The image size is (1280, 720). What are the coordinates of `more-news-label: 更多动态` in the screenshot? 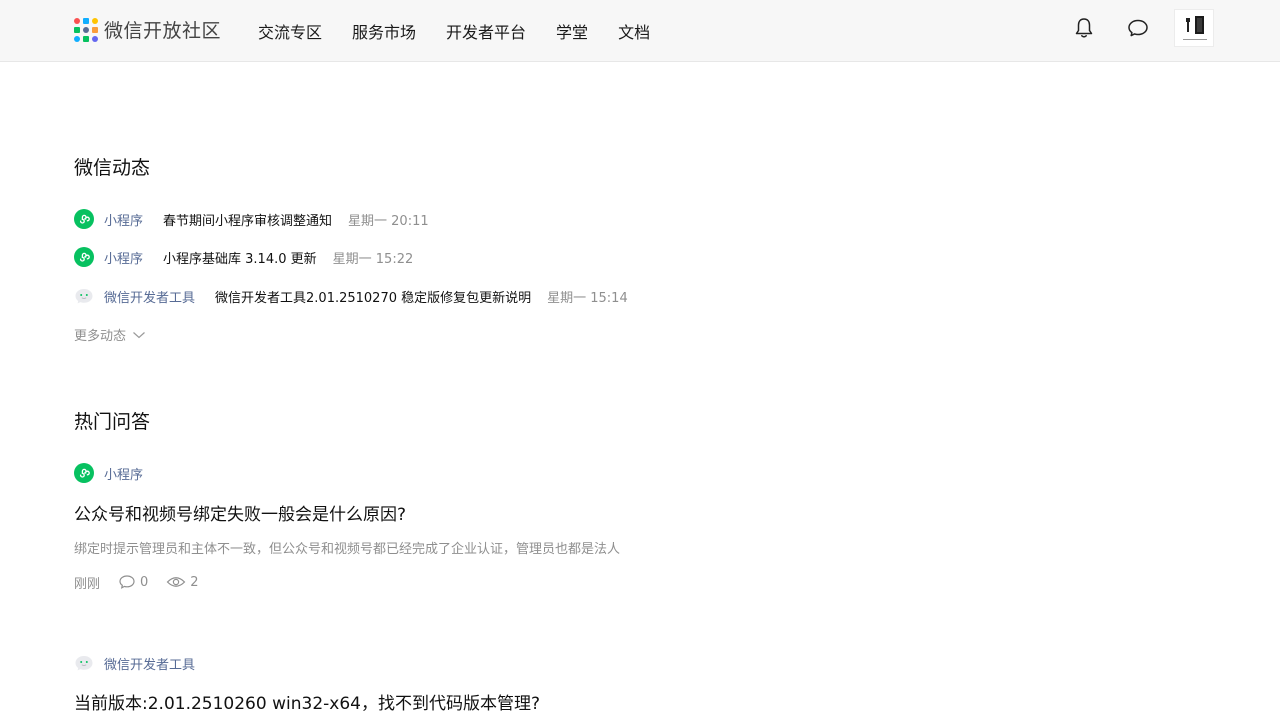 It's located at (100, 336).